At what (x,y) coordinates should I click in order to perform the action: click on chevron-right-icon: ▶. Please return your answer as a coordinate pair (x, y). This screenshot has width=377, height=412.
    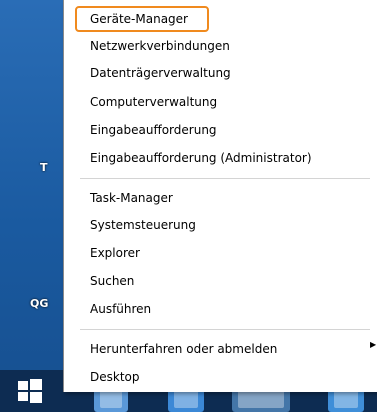
    Looking at the image, I should click on (373, 344).